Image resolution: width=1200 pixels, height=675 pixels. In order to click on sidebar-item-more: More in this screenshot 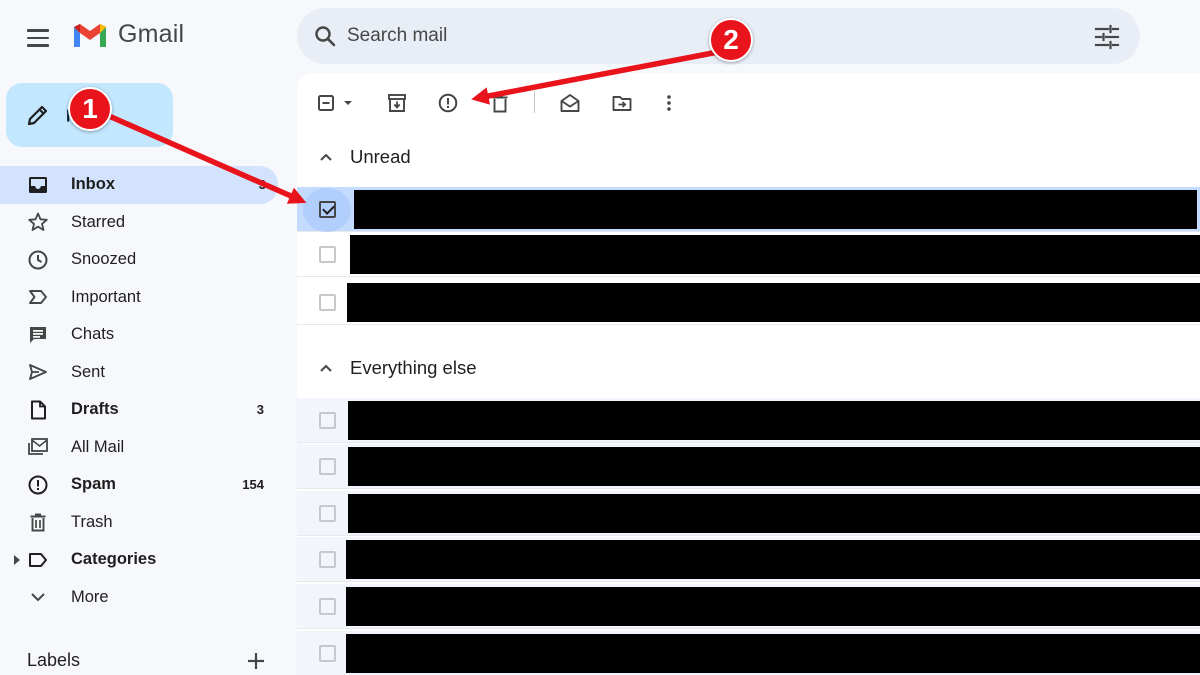, I will do `click(139, 598)`.